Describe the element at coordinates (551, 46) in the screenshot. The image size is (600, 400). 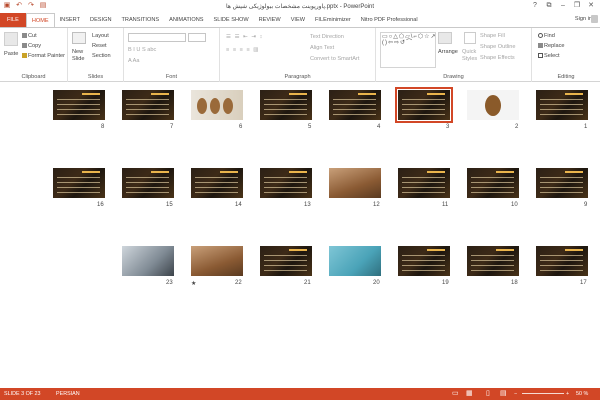
I see `replace-button: Replace` at that location.